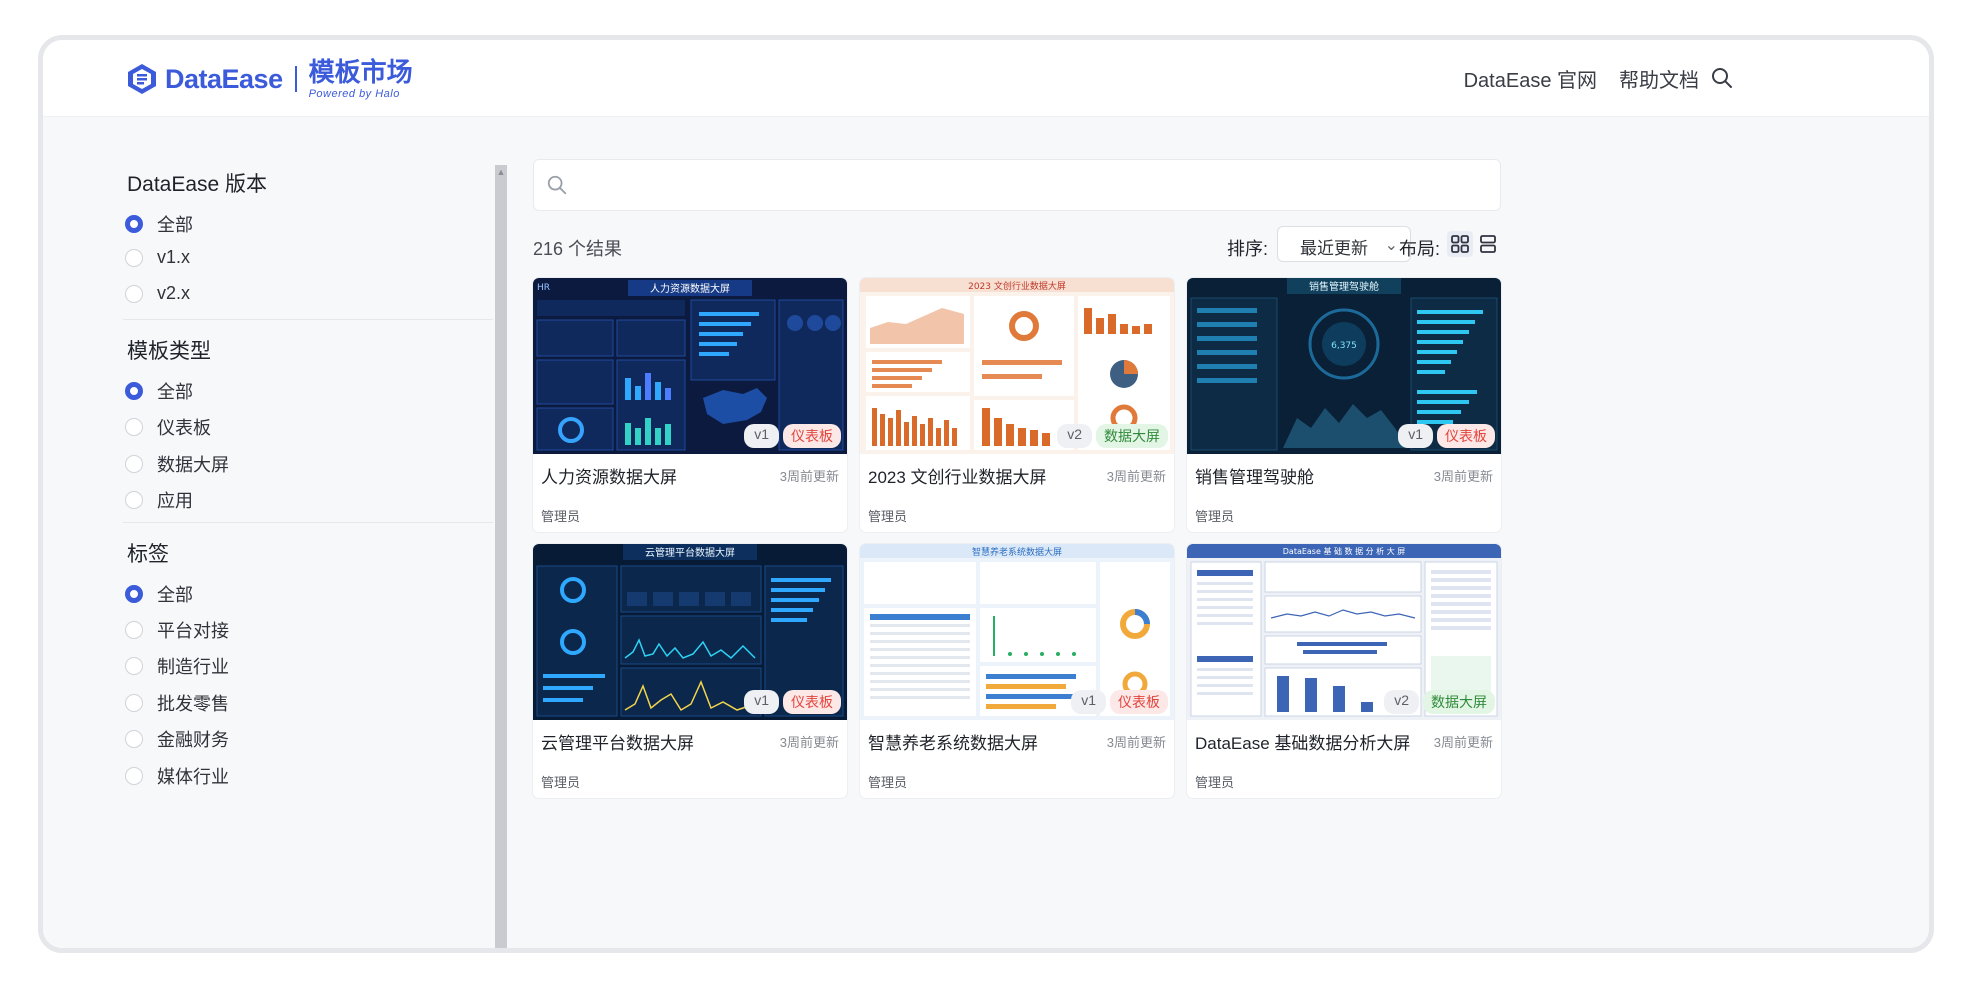 This screenshot has height=996, width=1966. I want to click on svg-text: 智慧养老系统数据大屏, so click(1017, 552).